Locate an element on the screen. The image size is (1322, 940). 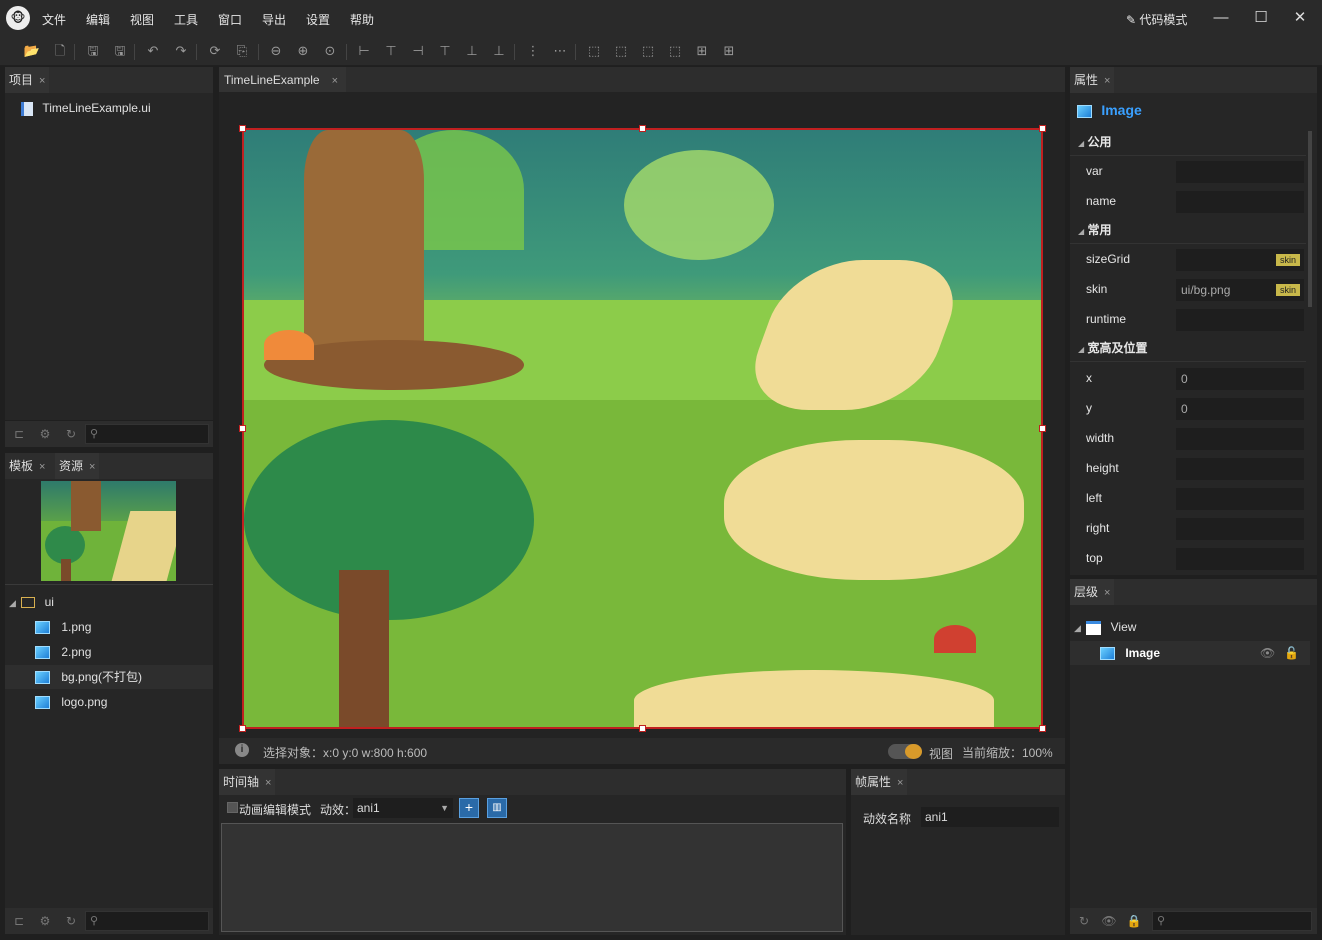
distribute-h-icon: ⋮ is located at coordinates (533, 51).